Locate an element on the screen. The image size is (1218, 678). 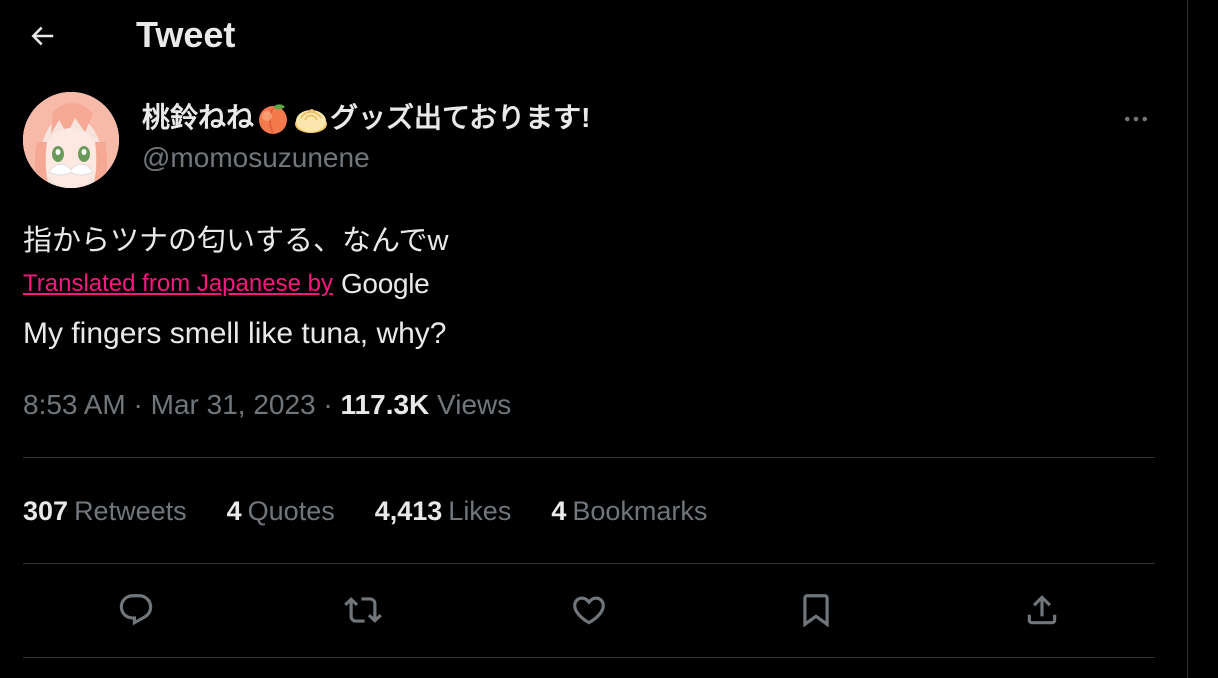
action-bar is located at coordinates (593, 610).